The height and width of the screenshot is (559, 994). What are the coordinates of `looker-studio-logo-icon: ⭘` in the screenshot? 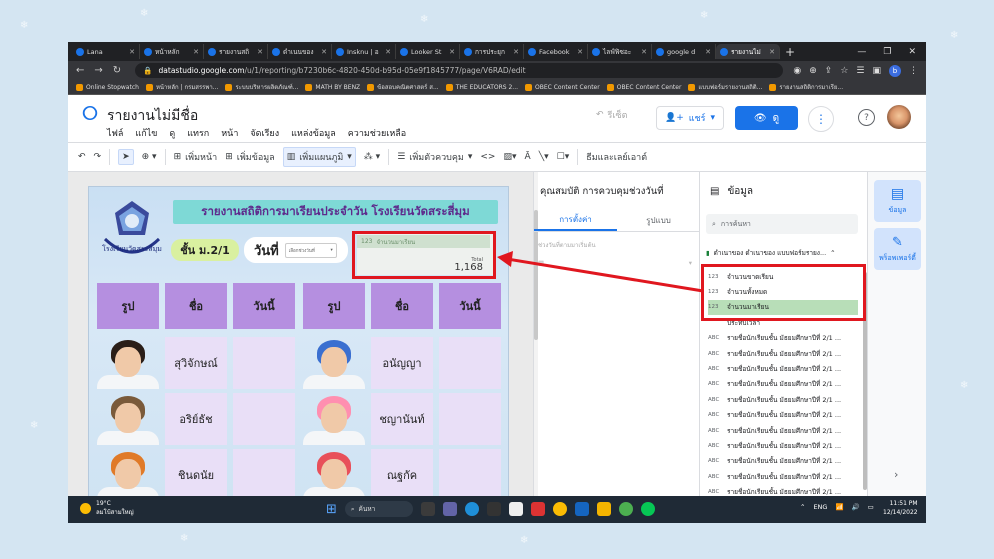 It's located at (90, 113).